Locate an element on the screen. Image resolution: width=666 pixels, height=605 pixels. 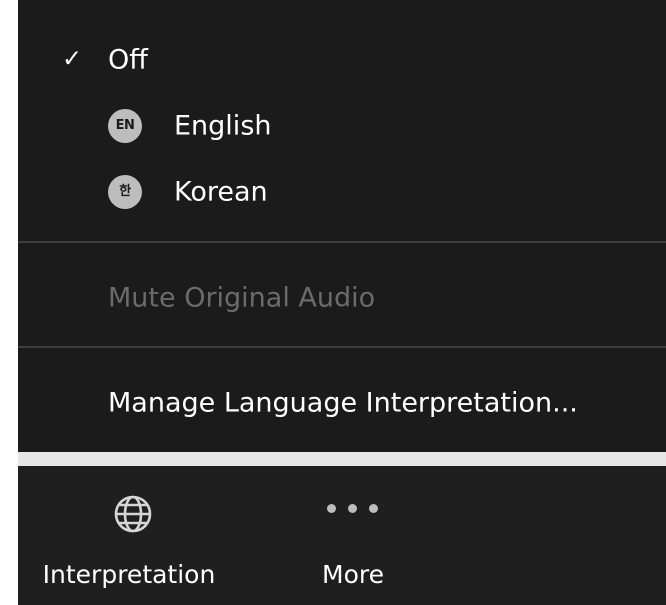
menu-item-mute-original-audio: Mute Original Audio is located at coordinates (342, 298).